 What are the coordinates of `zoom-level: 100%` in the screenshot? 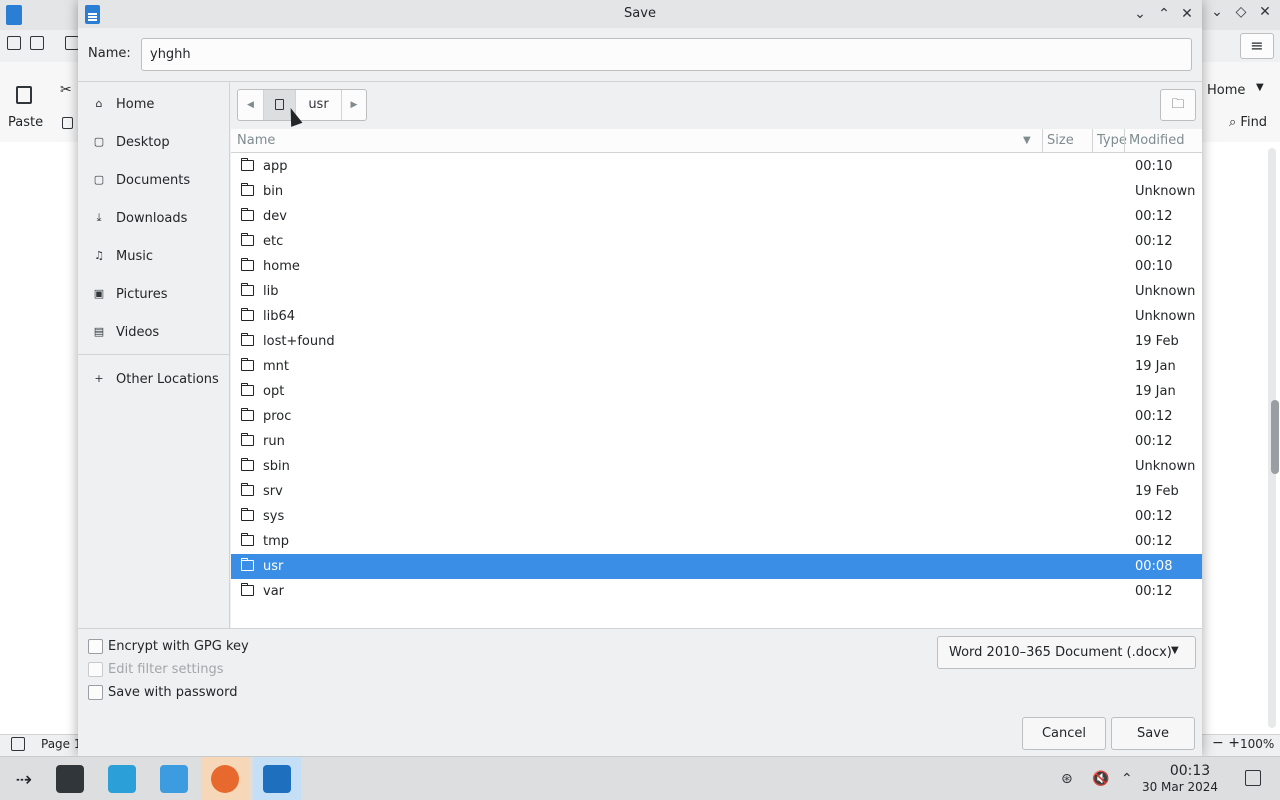 It's located at (1257, 744).